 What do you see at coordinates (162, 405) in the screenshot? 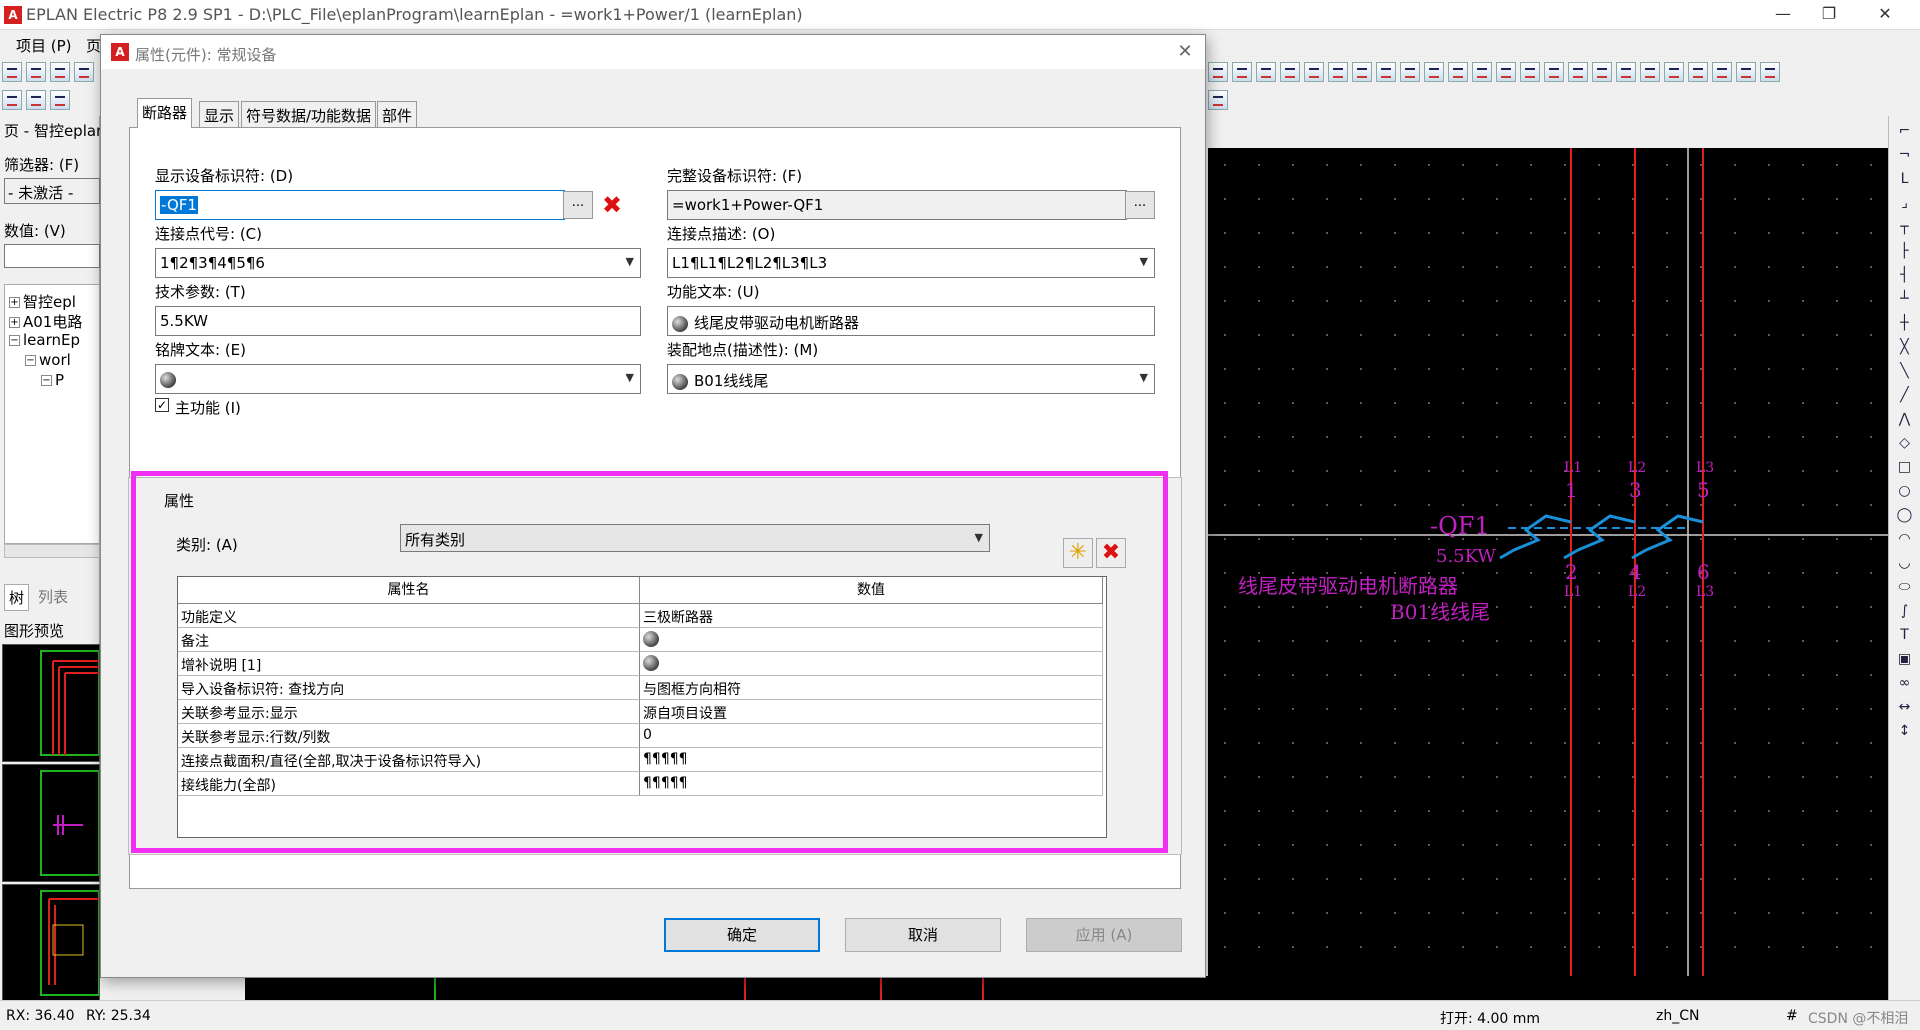
I see `main-function-checkbox: ✓` at bounding box center [162, 405].